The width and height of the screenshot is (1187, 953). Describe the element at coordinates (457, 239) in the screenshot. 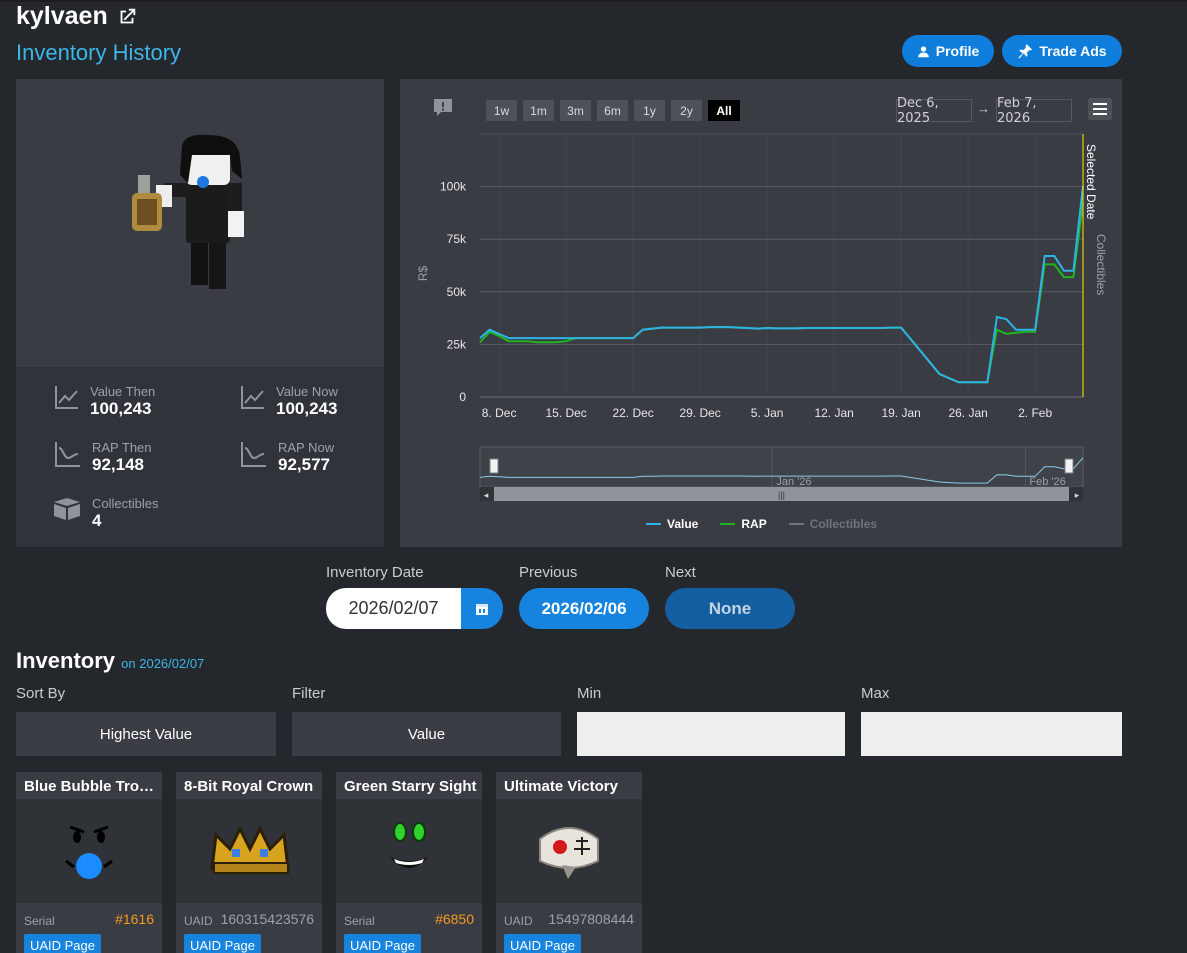

I see `y-tick-label: 75k` at that location.